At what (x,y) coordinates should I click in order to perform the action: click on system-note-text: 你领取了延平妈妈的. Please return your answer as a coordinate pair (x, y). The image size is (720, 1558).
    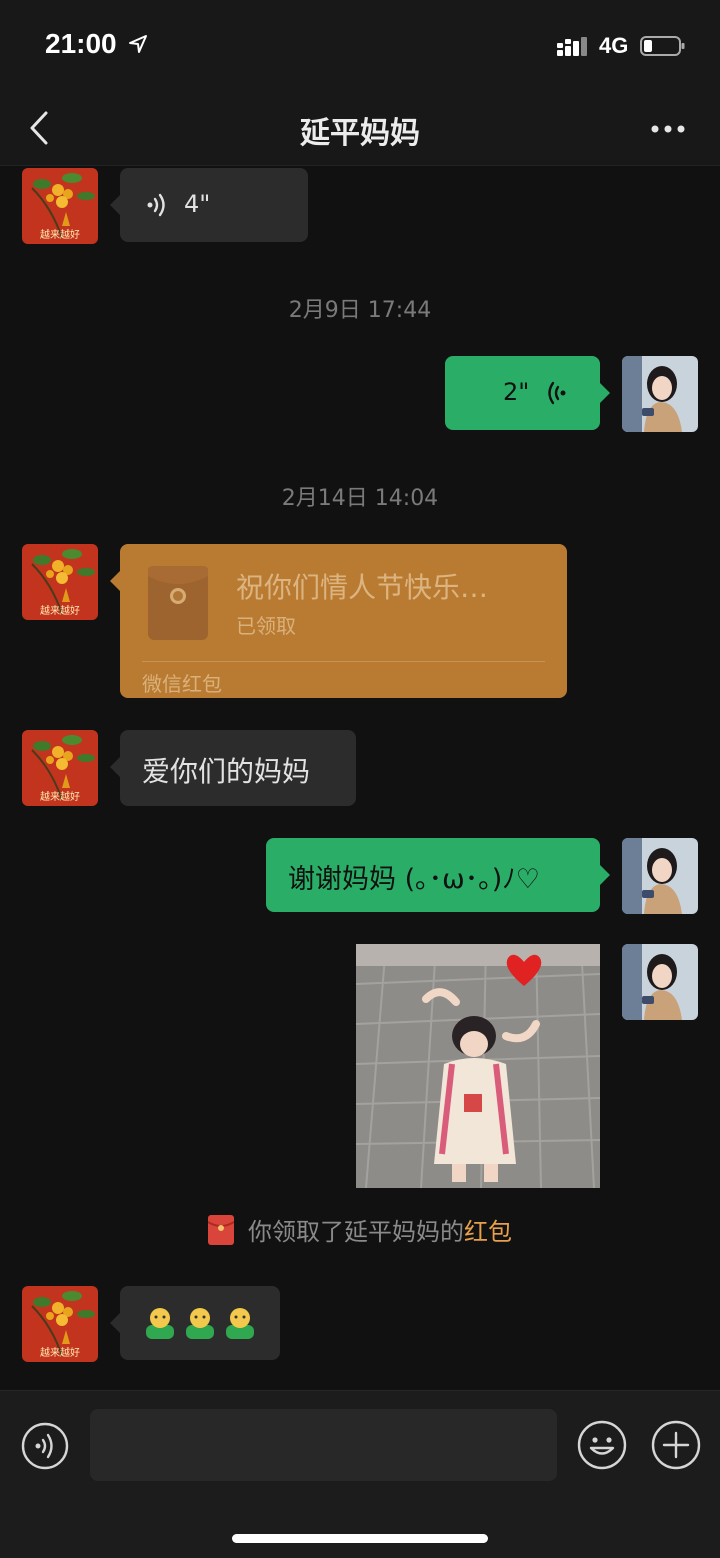
    Looking at the image, I should click on (356, 1232).